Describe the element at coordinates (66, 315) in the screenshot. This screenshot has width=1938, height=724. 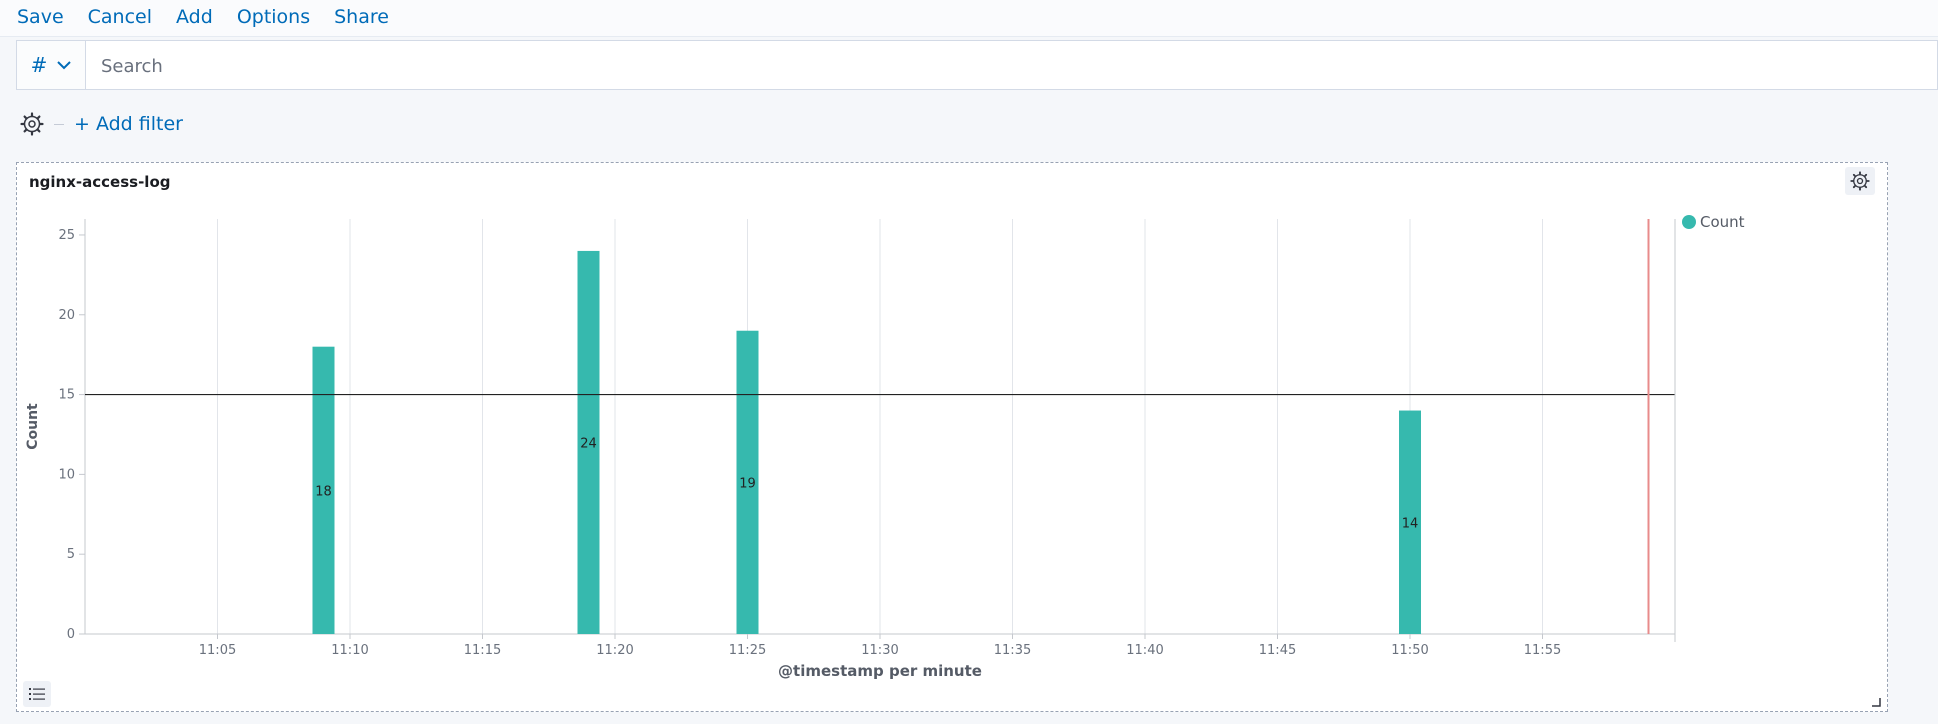
I see `y-tick-label: 20` at that location.